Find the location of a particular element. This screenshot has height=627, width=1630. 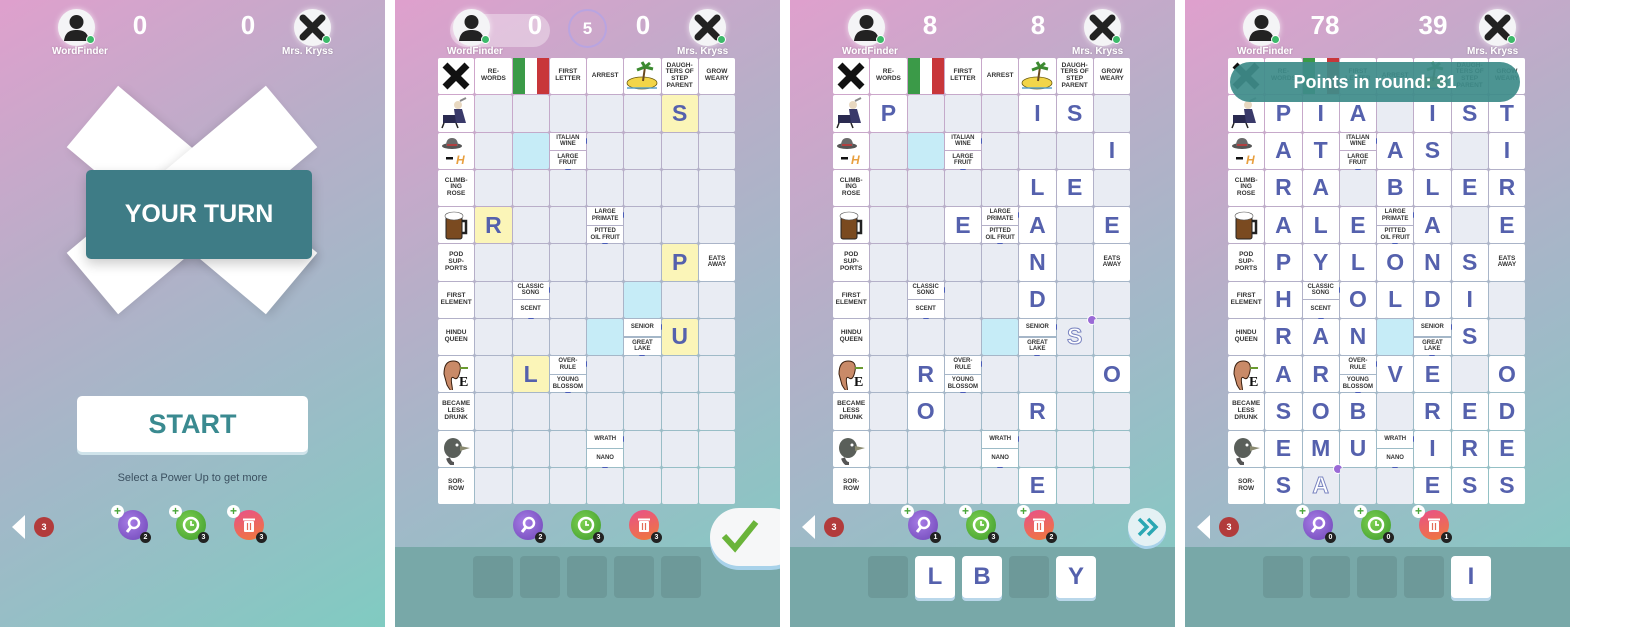

hint-letter-cell: A is located at coordinates (1322, 484).